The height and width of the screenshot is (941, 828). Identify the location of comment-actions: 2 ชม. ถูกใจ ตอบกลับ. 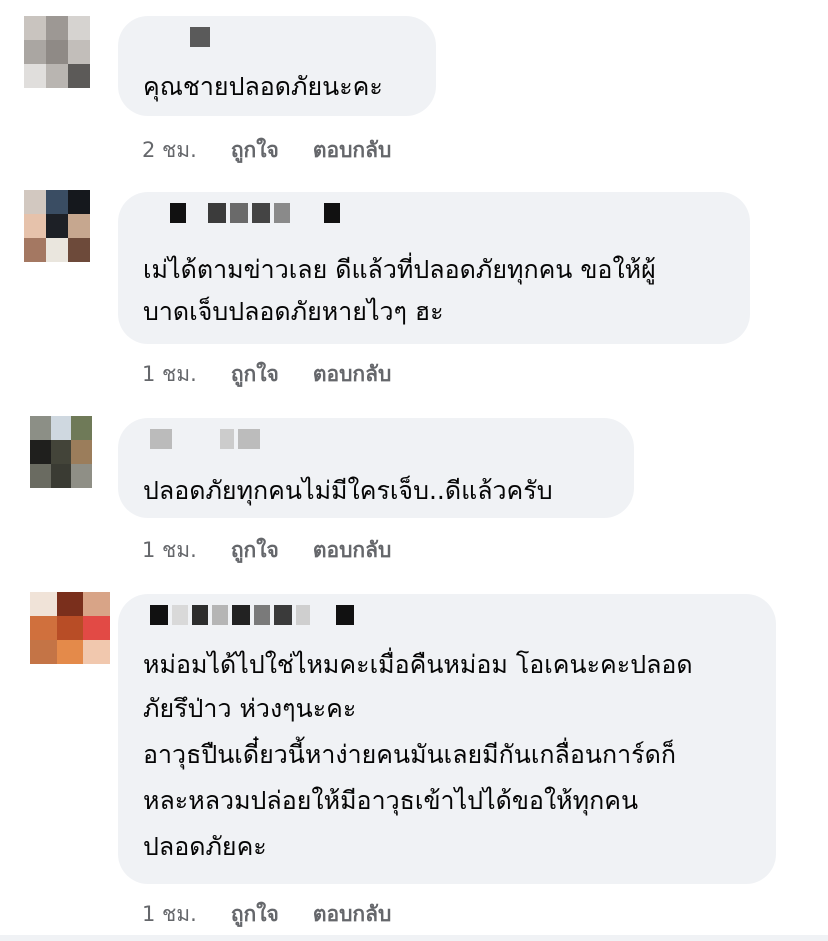
(266, 150).